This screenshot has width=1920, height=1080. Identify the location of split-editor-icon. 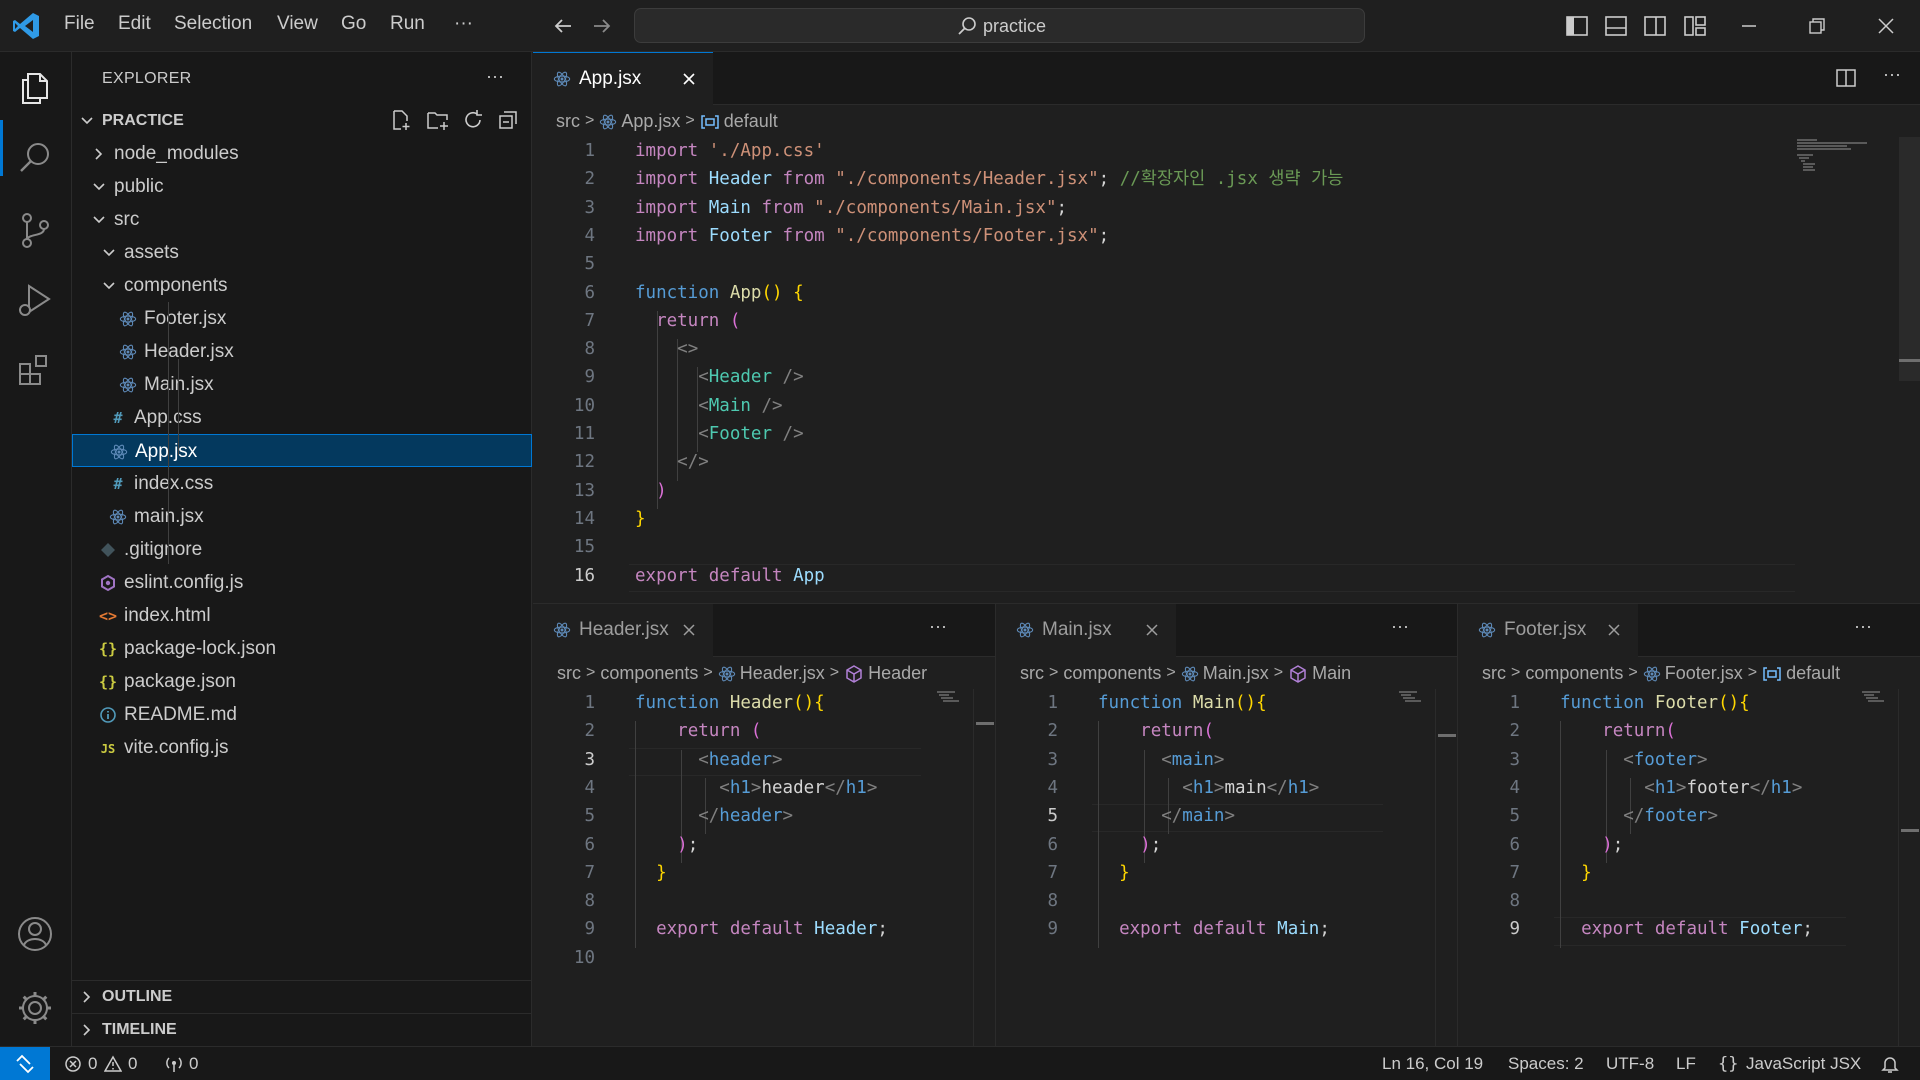
(1846, 78).